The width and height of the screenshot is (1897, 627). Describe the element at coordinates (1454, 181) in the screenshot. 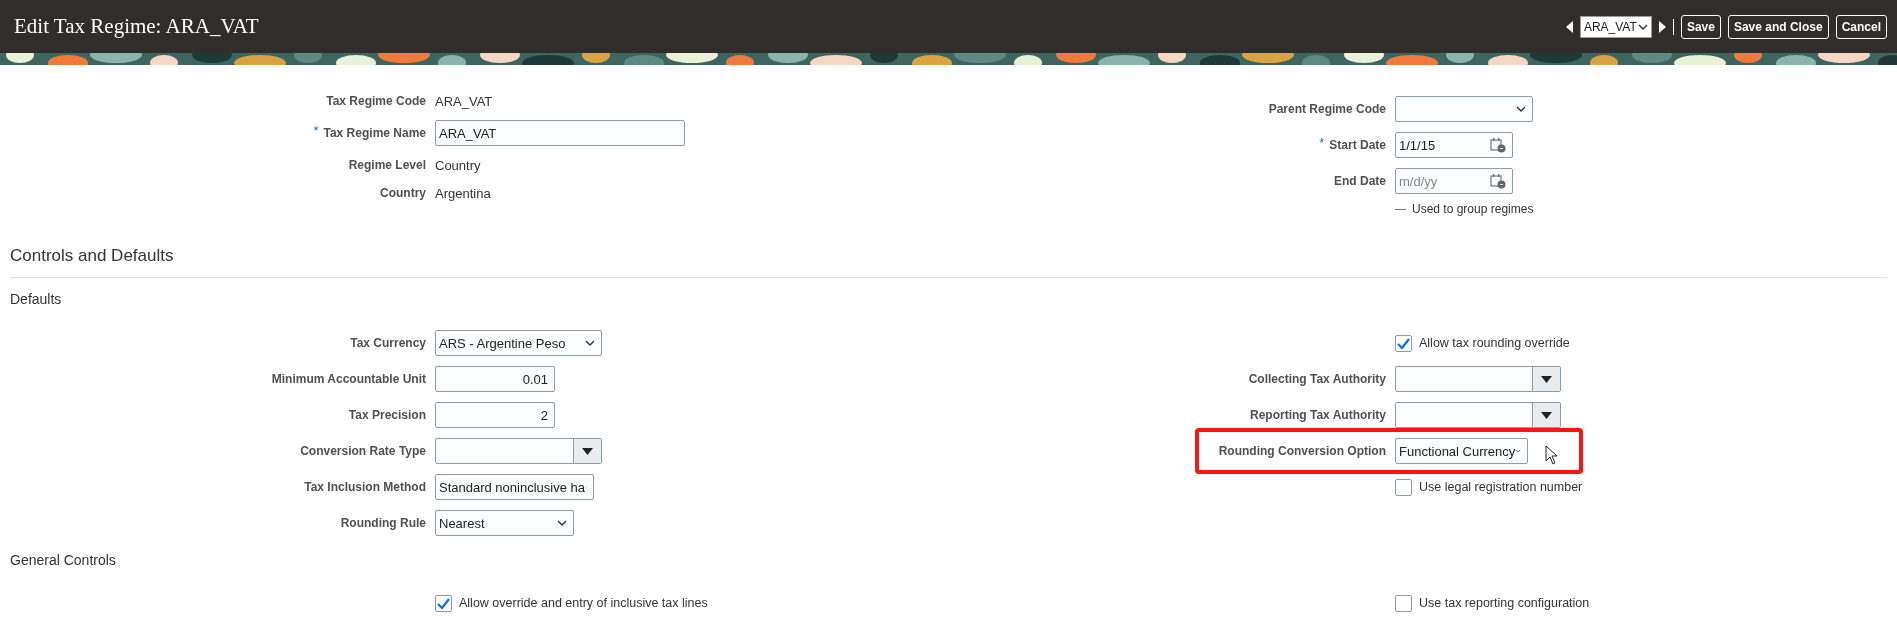

I see `date-field: m/d/yy` at that location.